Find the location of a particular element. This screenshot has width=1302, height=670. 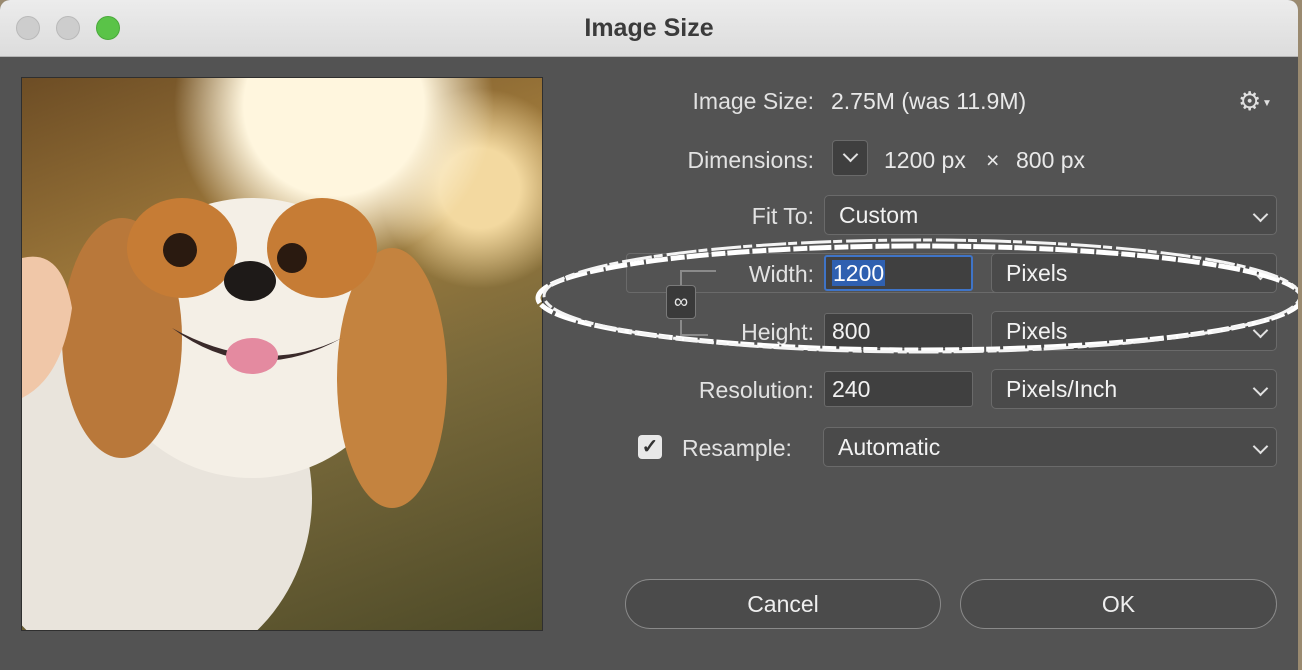

height-unit-select: Pixels is located at coordinates (1134, 331).